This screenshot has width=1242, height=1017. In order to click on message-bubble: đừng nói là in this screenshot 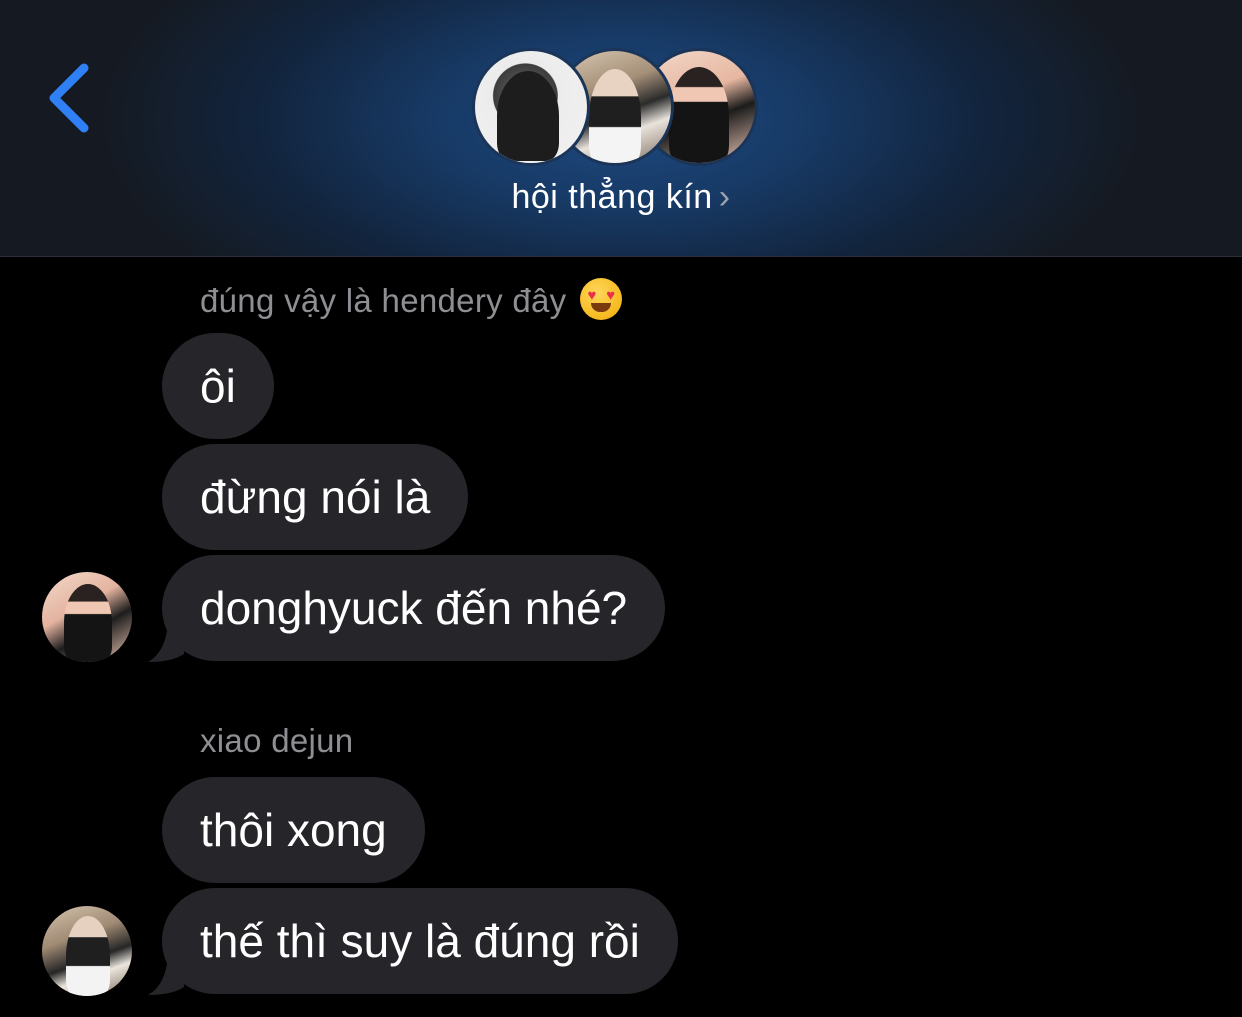, I will do `click(315, 497)`.